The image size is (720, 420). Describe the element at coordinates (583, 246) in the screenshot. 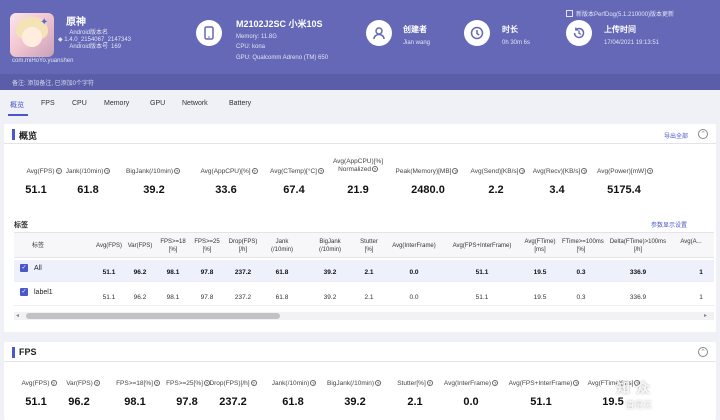

I see `th-col: FTime>=100ms [%]` at that location.